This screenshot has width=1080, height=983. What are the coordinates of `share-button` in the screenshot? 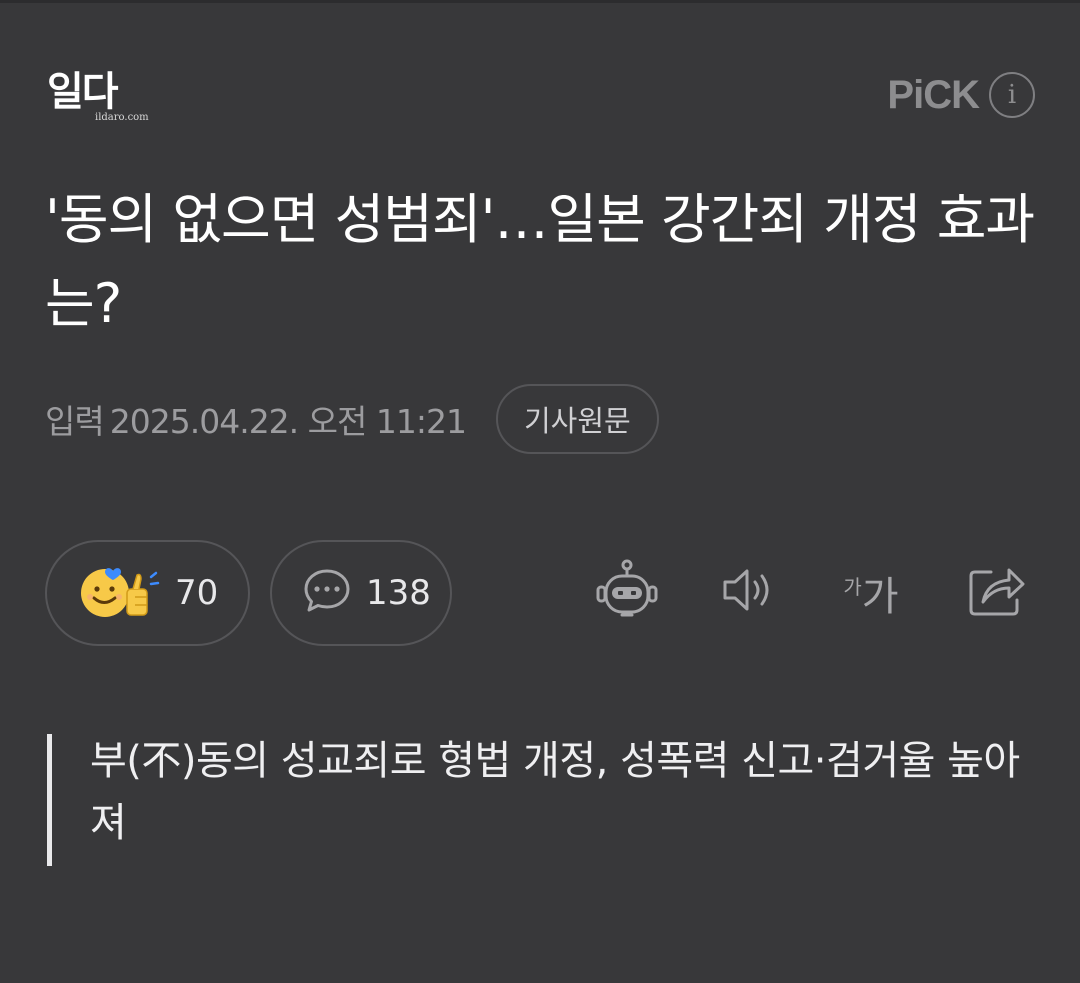 It's located at (997, 592).